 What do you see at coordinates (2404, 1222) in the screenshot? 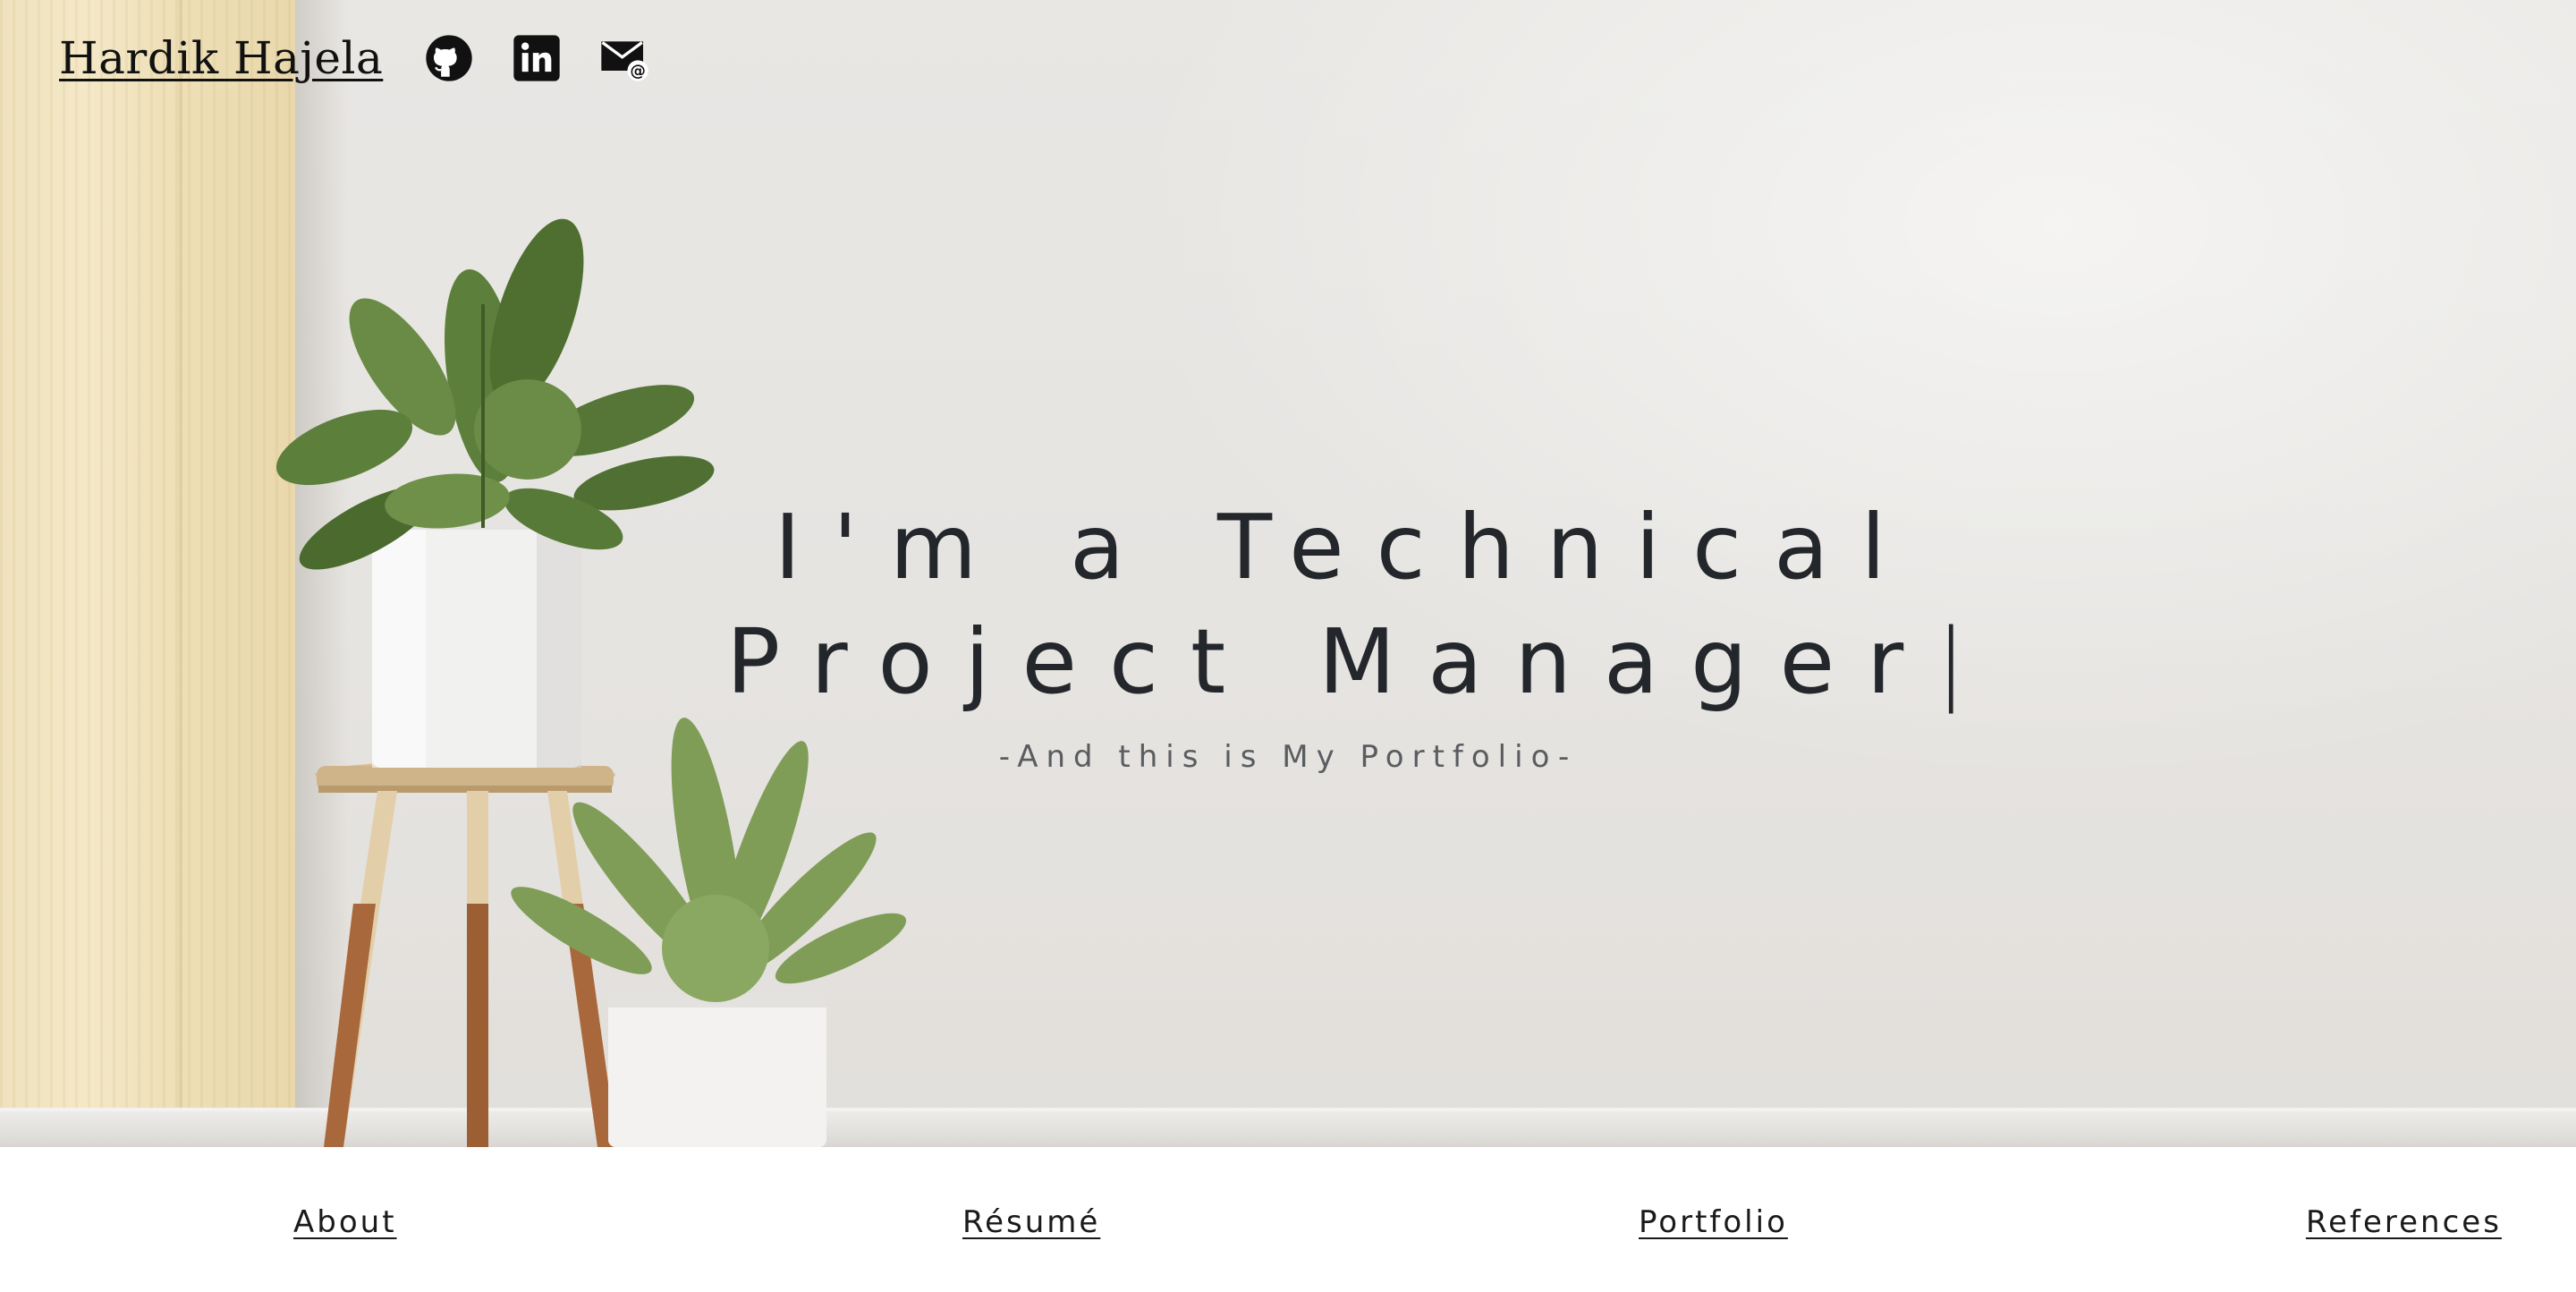
I see `nav-link-references: References` at bounding box center [2404, 1222].